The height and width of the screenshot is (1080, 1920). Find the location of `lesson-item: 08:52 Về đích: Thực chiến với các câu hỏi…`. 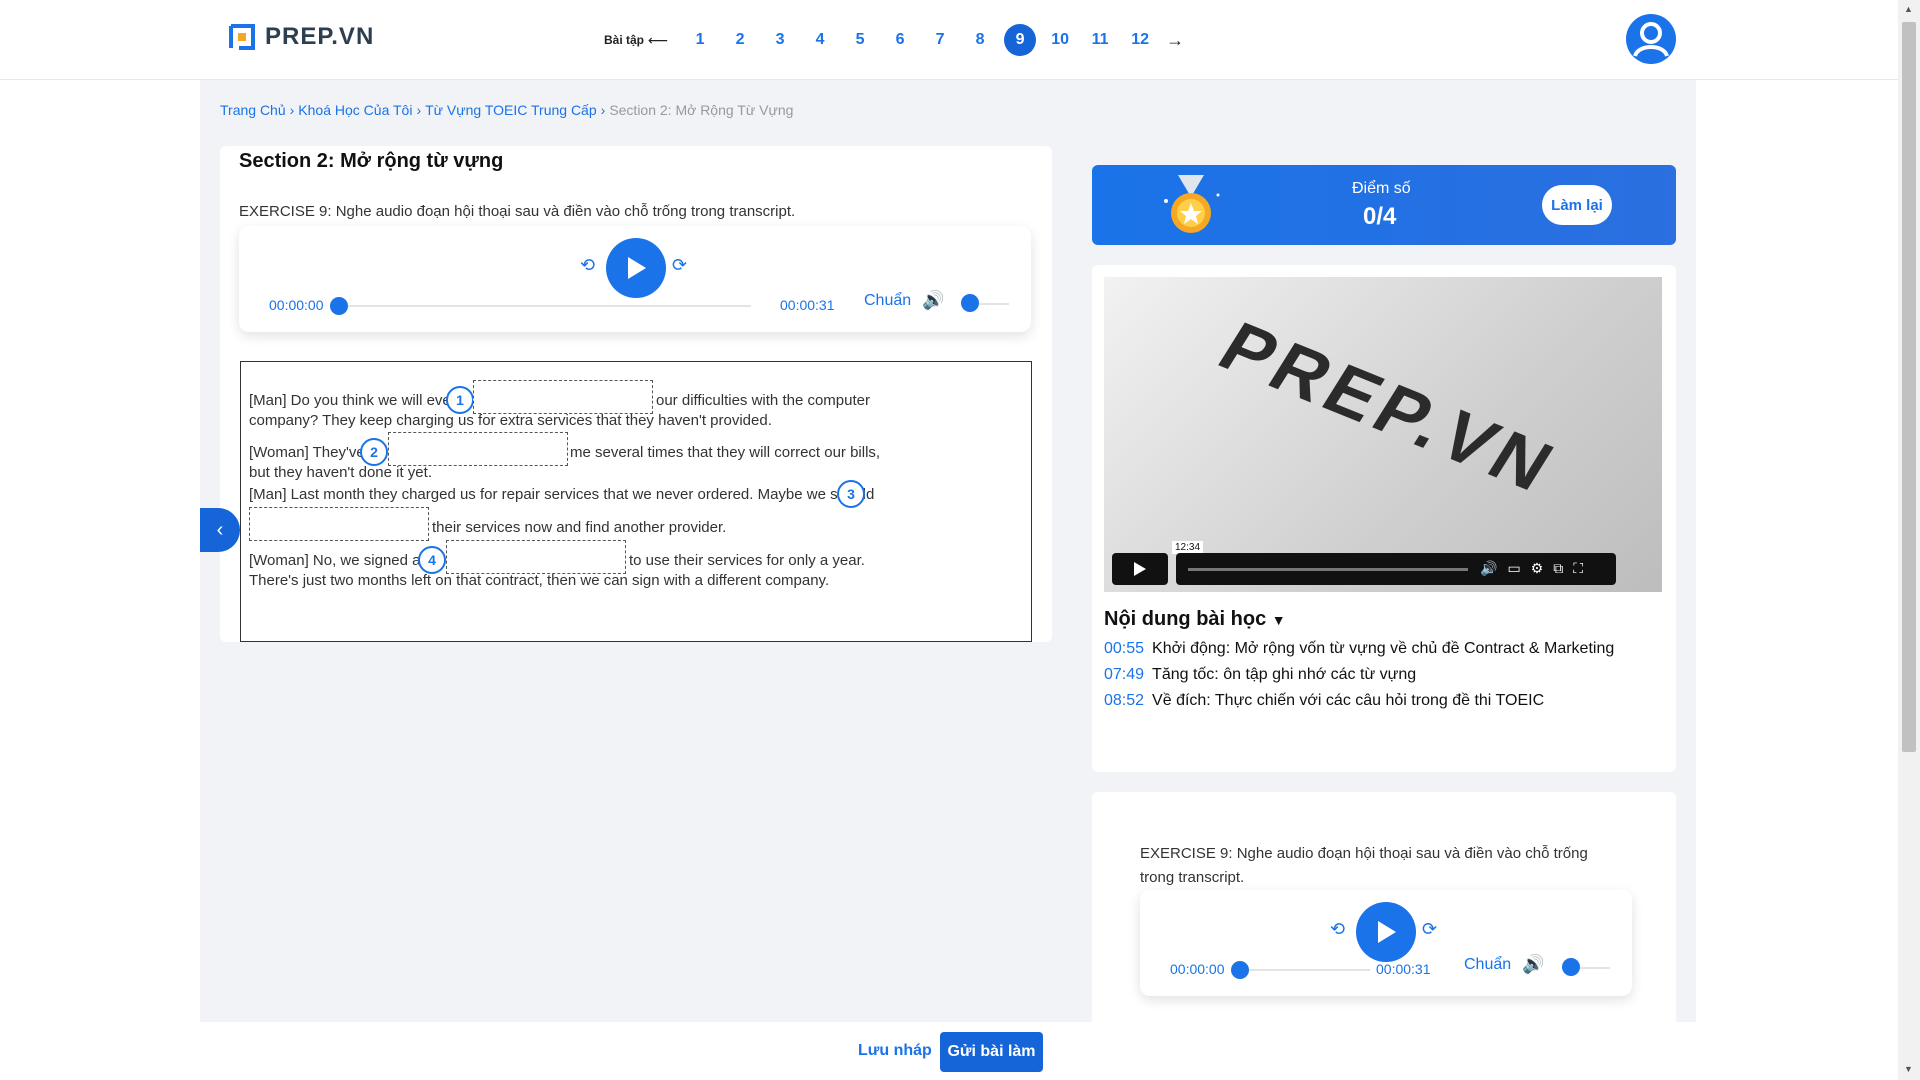

lesson-item: 08:52 Về đích: Thực chiến với các câu hỏi… is located at coordinates (1324, 701).